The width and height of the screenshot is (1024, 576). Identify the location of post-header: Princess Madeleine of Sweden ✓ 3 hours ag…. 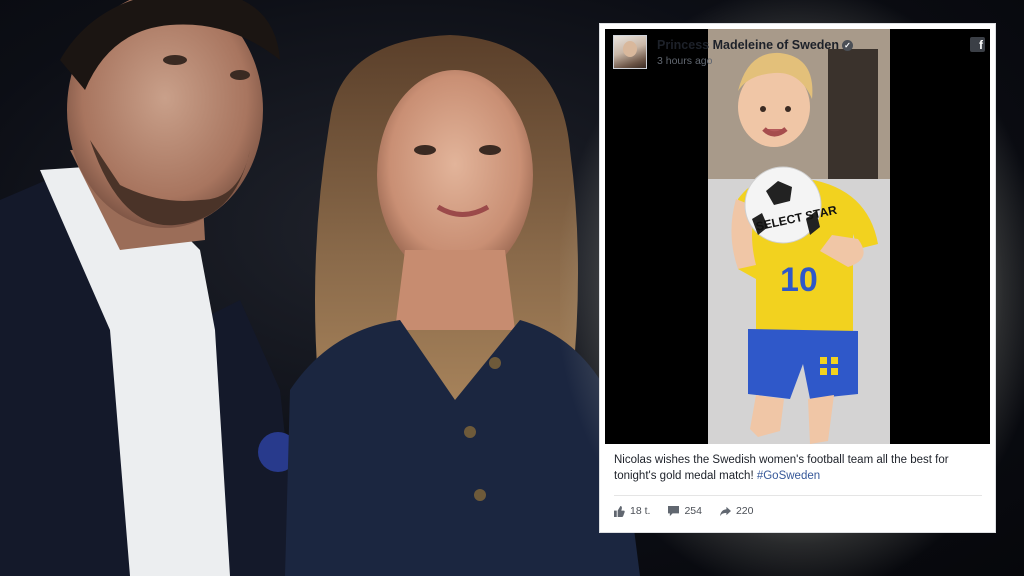
(797, 46).